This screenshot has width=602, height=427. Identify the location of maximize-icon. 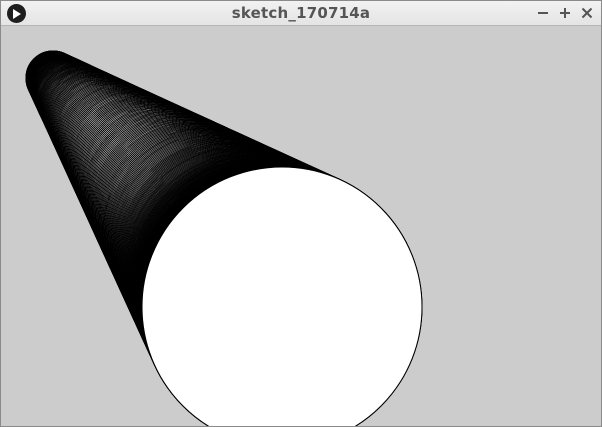
(565, 13).